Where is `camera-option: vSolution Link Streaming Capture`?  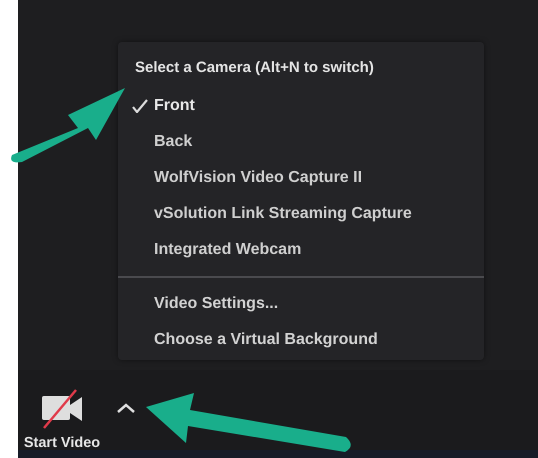 camera-option: vSolution Link Streaming Capture is located at coordinates (301, 214).